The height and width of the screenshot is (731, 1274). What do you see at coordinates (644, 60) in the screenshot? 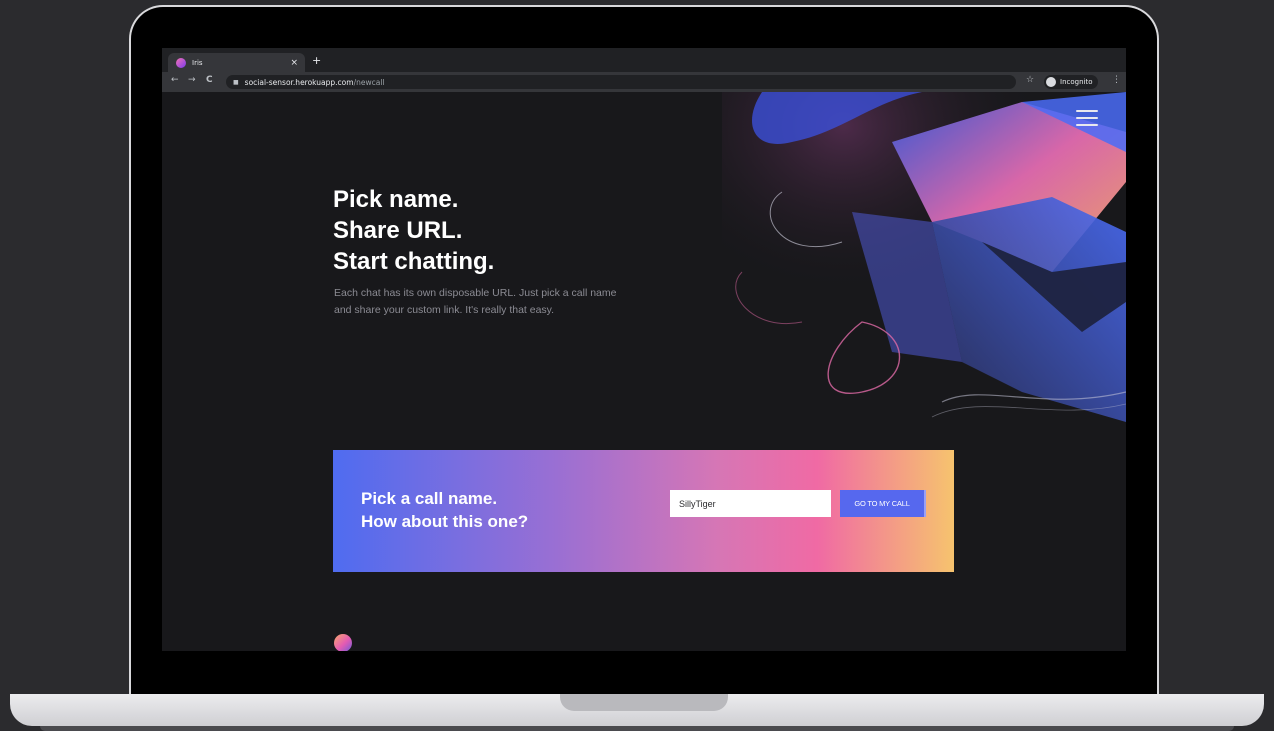
I see `browser-tab-bar: Iris × +` at bounding box center [644, 60].